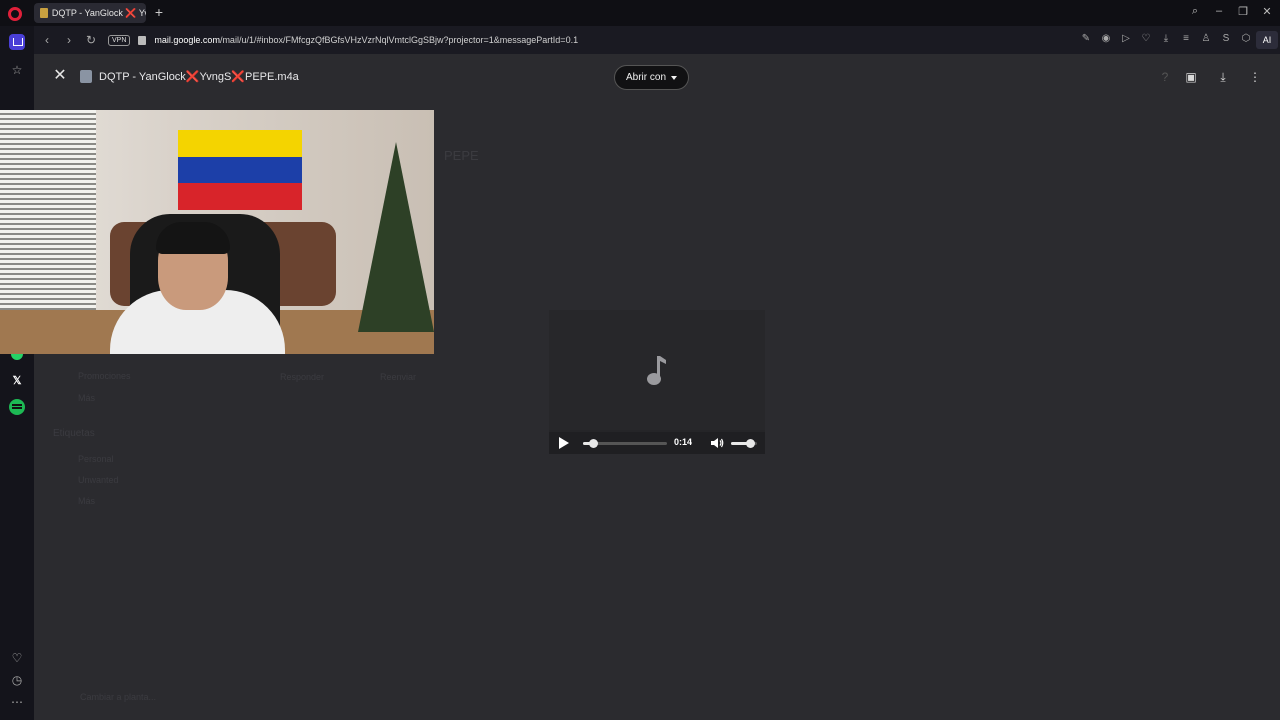  I want to click on url-host: mail.google.com, so click(187, 40).